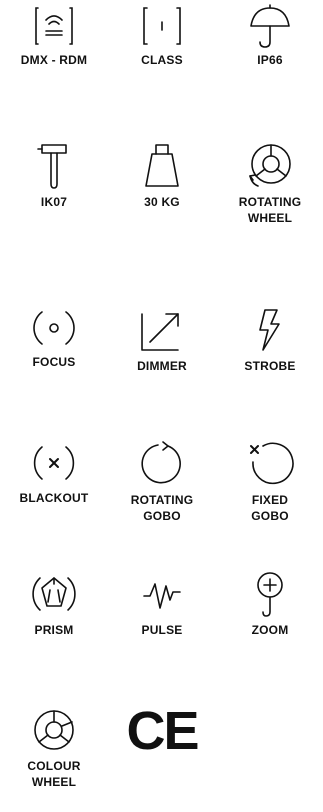 The image size is (323, 812). What do you see at coordinates (54, 594) in the screenshot?
I see `prism-icon` at bounding box center [54, 594].